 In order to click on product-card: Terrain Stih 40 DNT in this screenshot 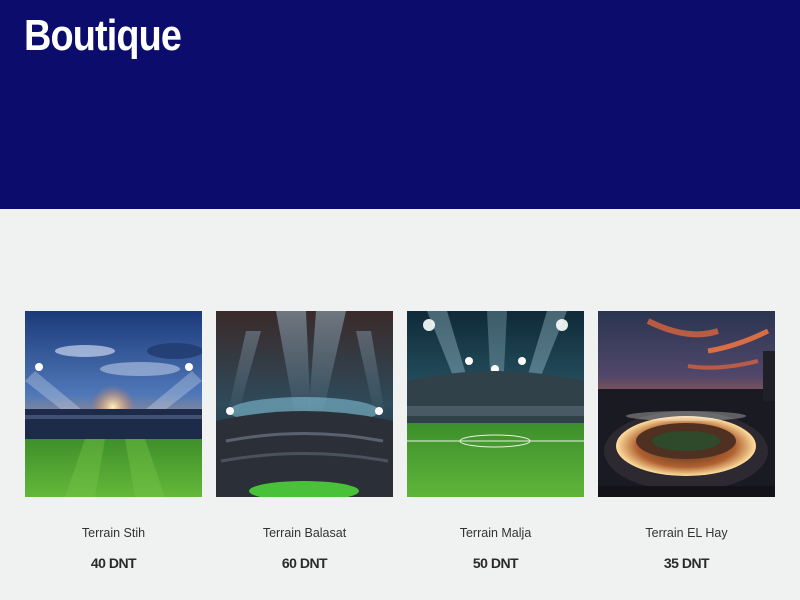, I will do `click(113, 451)`.